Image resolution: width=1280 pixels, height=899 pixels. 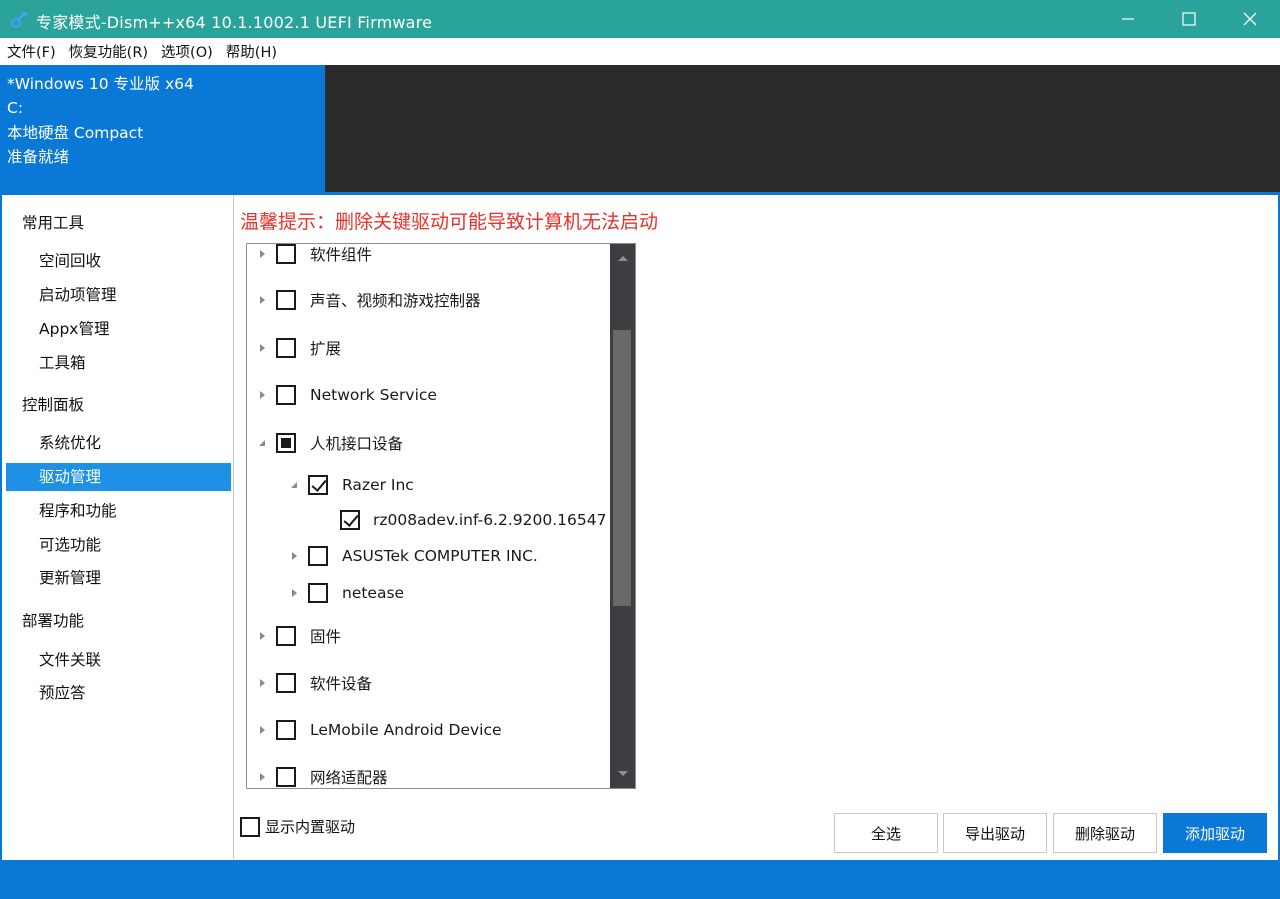 I want to click on sidebar-group-deployment: 部署功能, so click(x=53, y=621).